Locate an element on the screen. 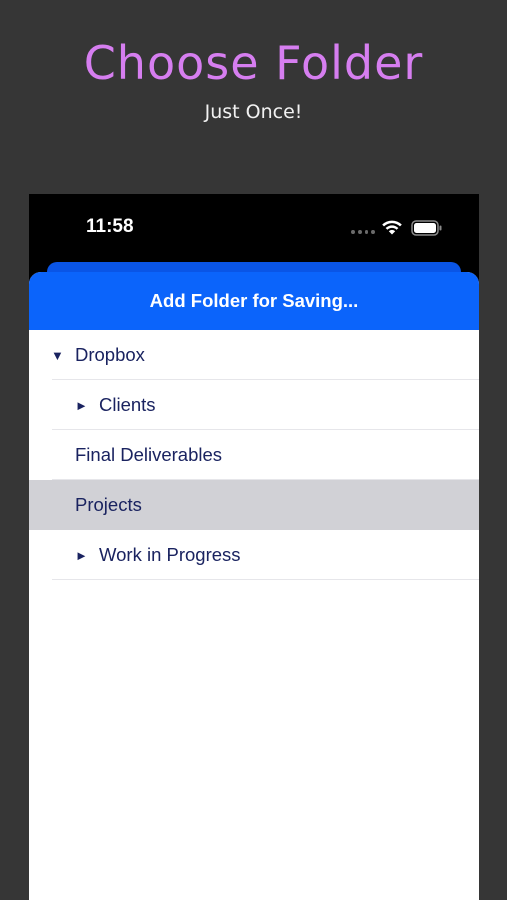 The height and width of the screenshot is (900, 507). folder-label: Dropbox is located at coordinates (110, 354).